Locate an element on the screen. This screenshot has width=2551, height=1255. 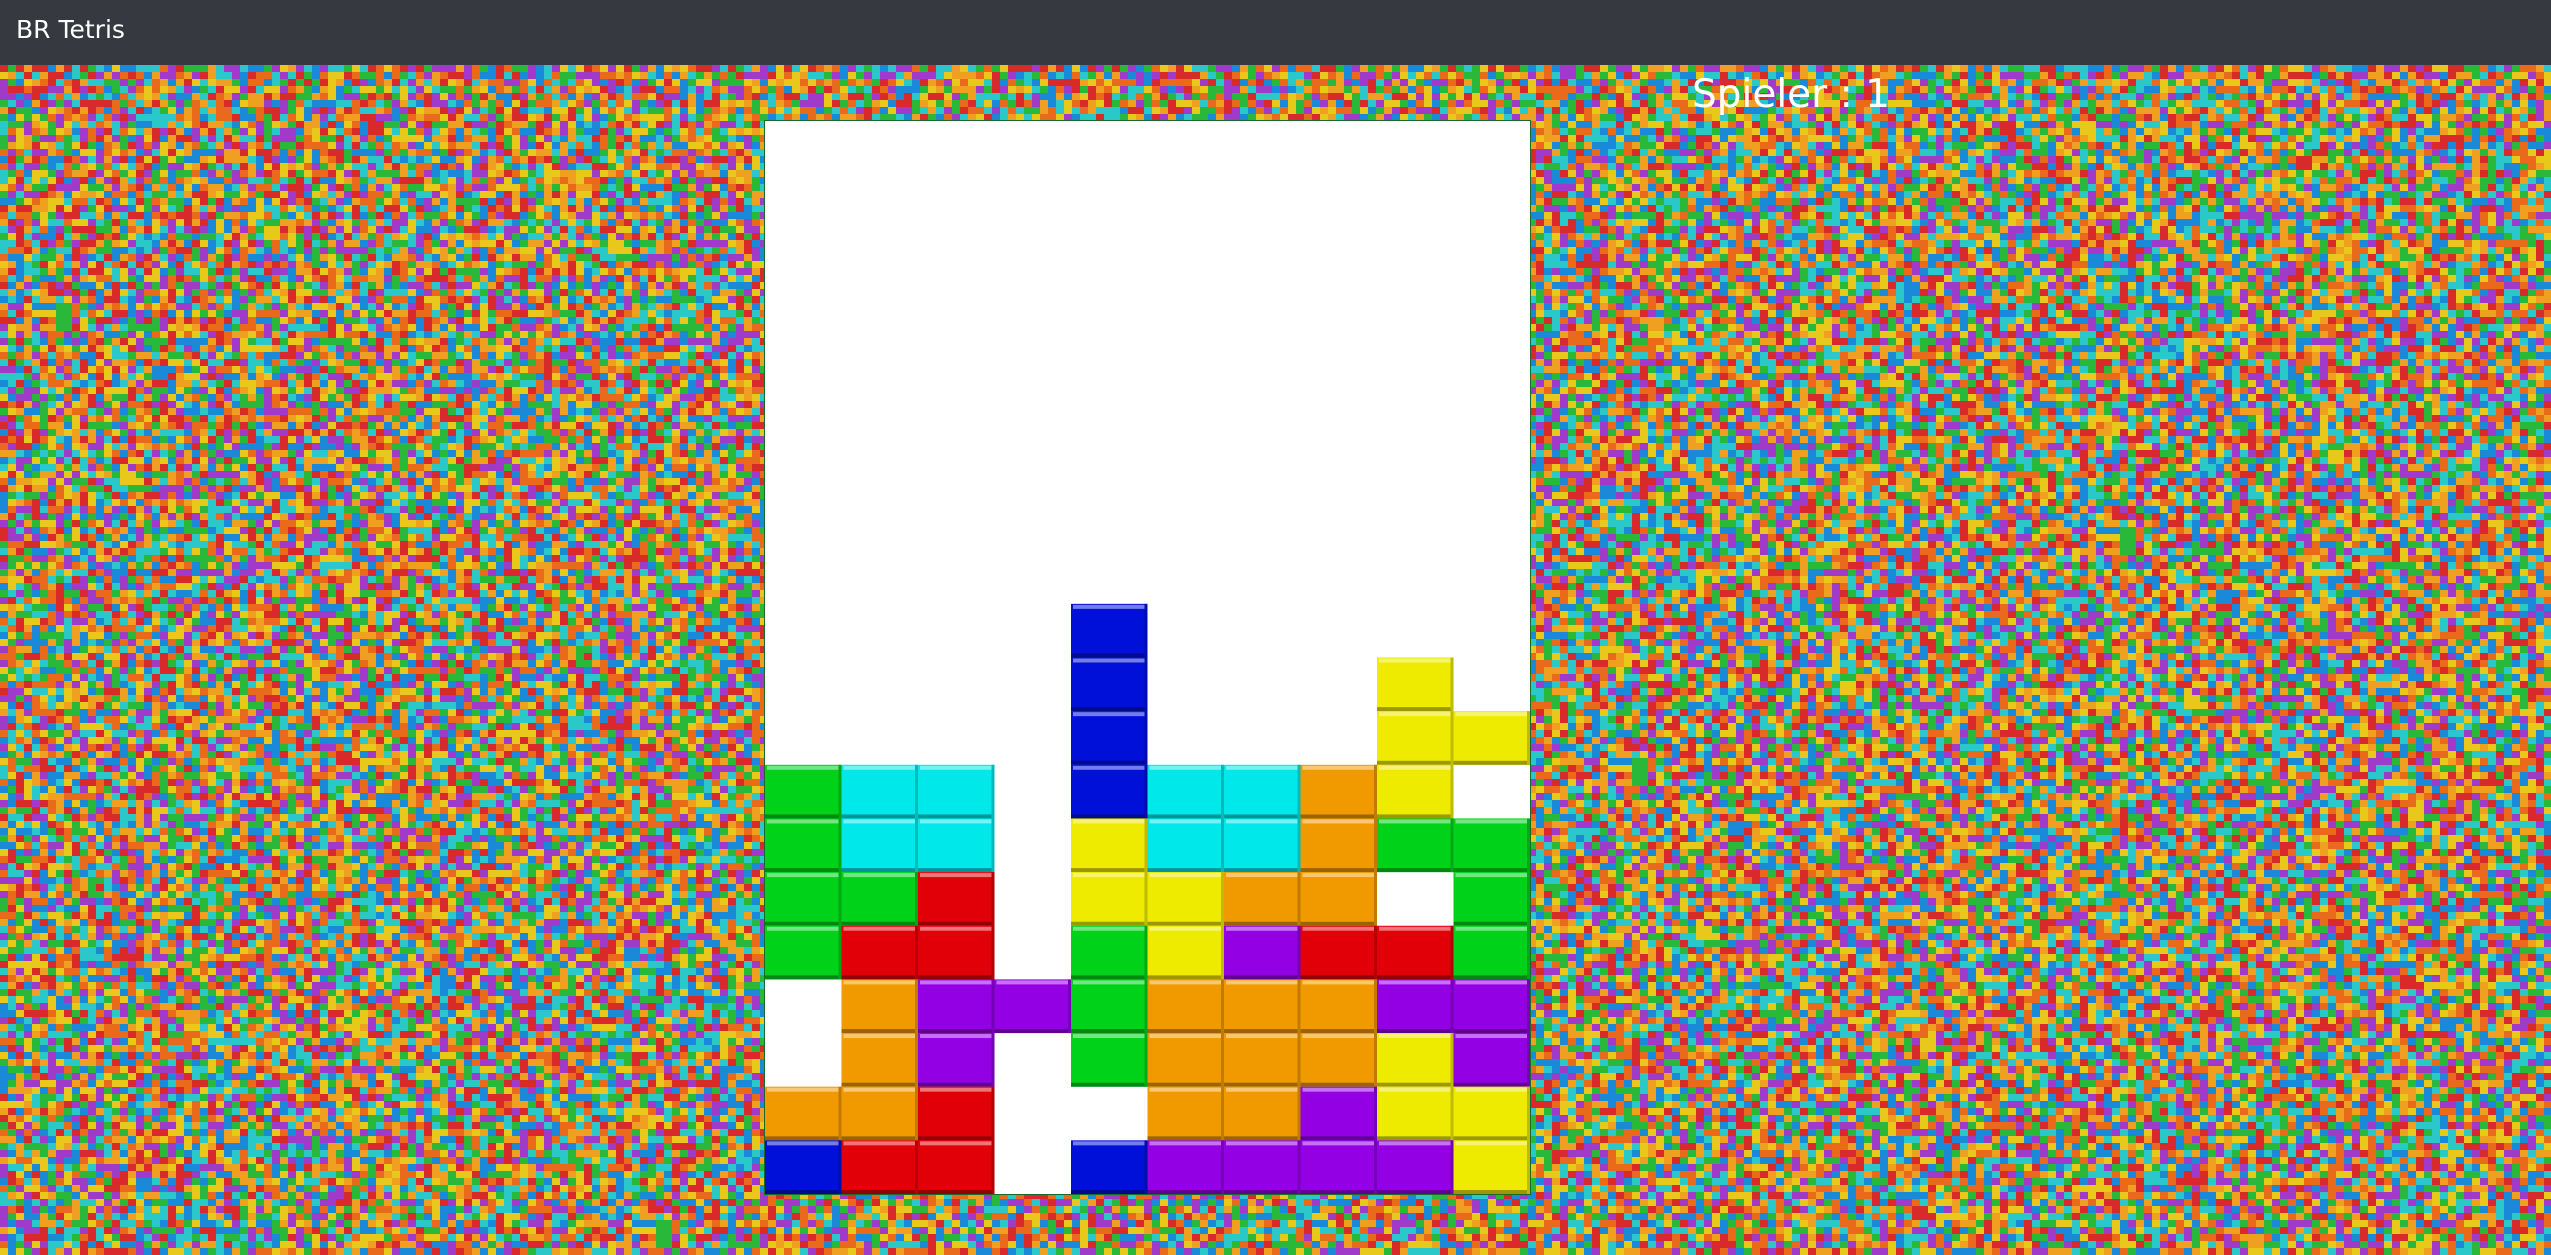
board-grid is located at coordinates (1147, 898).